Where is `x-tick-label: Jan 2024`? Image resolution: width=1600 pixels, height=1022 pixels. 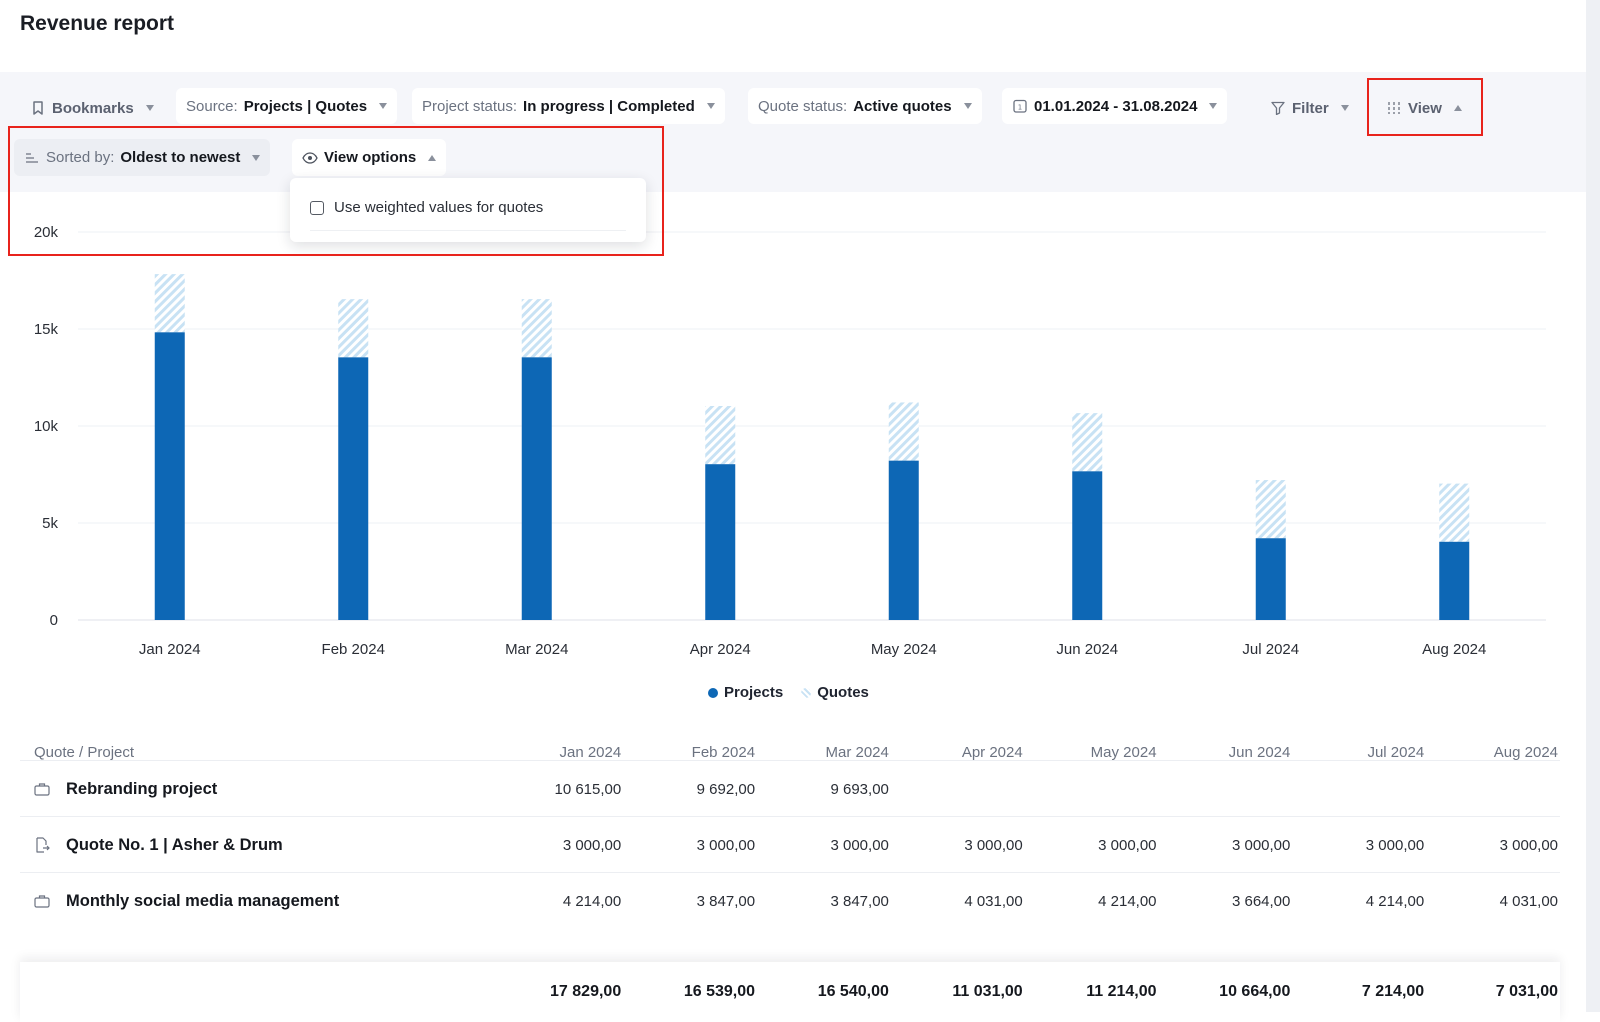
x-tick-label: Jan 2024 is located at coordinates (170, 649).